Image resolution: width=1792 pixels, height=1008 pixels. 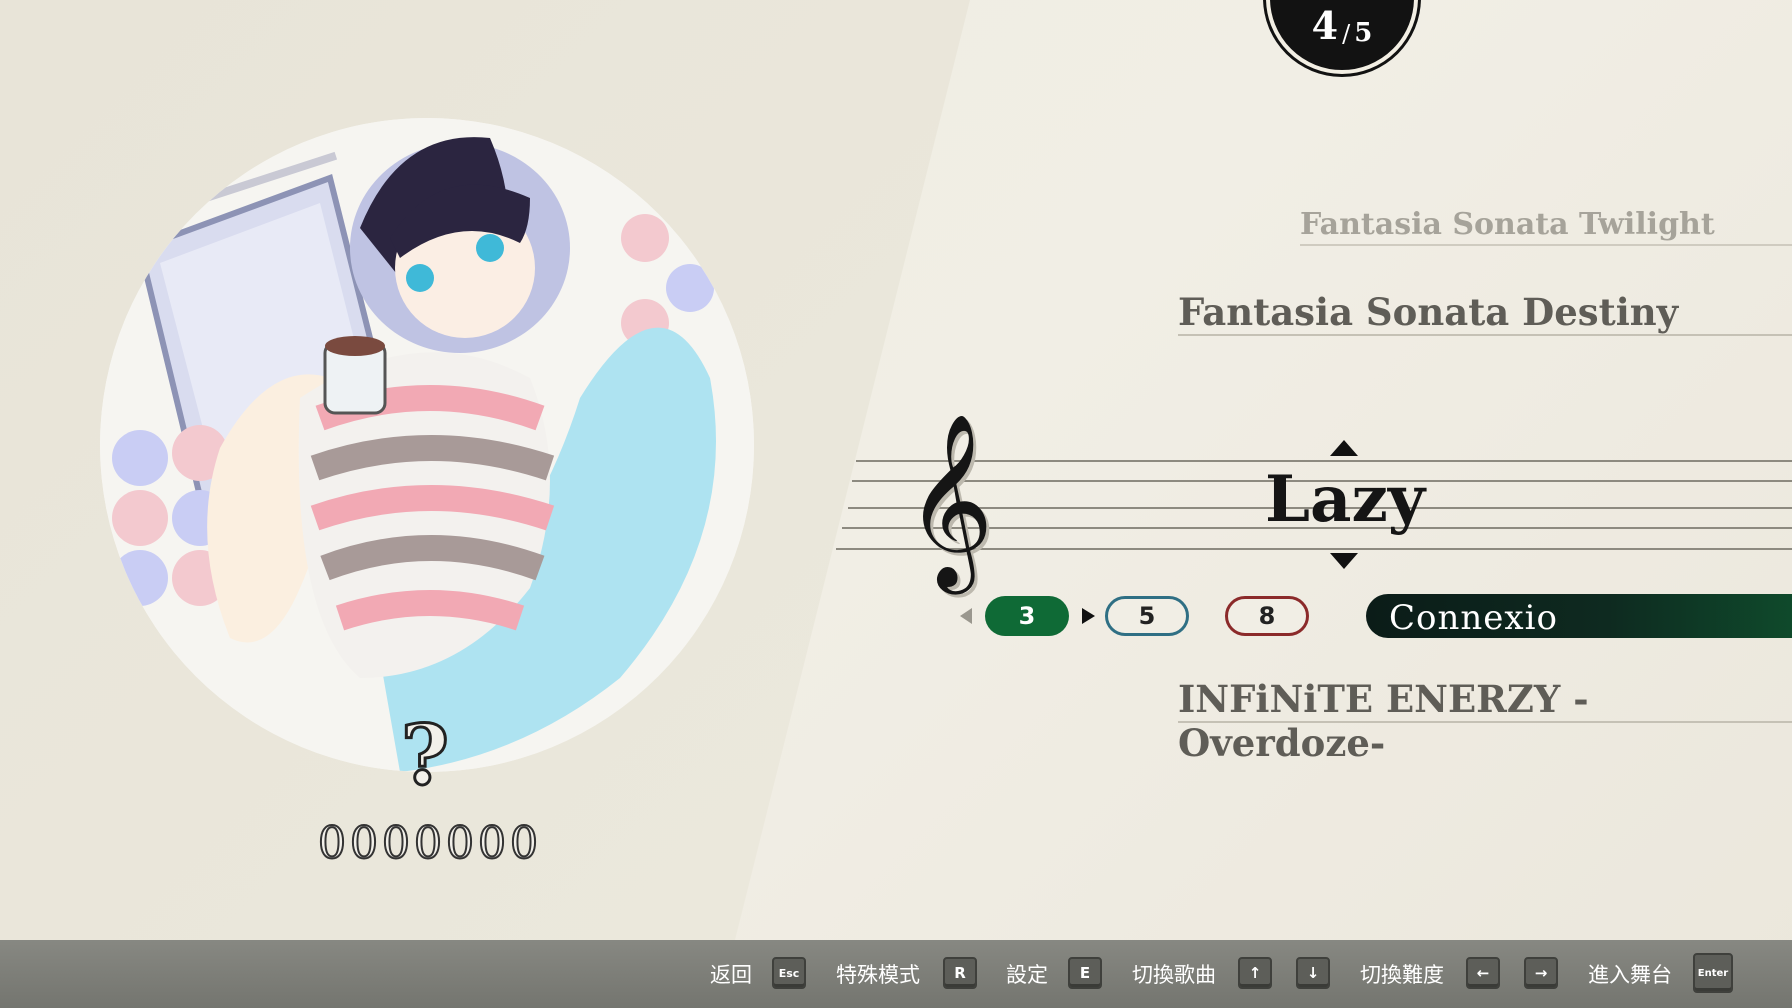 I want to click on level-next-arrow-icon, so click(x=1088, y=616).